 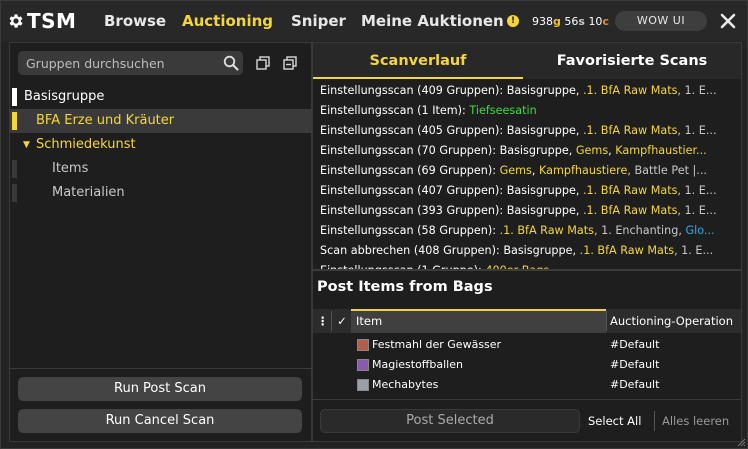 What do you see at coordinates (410, 230) in the screenshot?
I see `scan-row-segment: Einstellungsscan (58 Gruppen):` at bounding box center [410, 230].